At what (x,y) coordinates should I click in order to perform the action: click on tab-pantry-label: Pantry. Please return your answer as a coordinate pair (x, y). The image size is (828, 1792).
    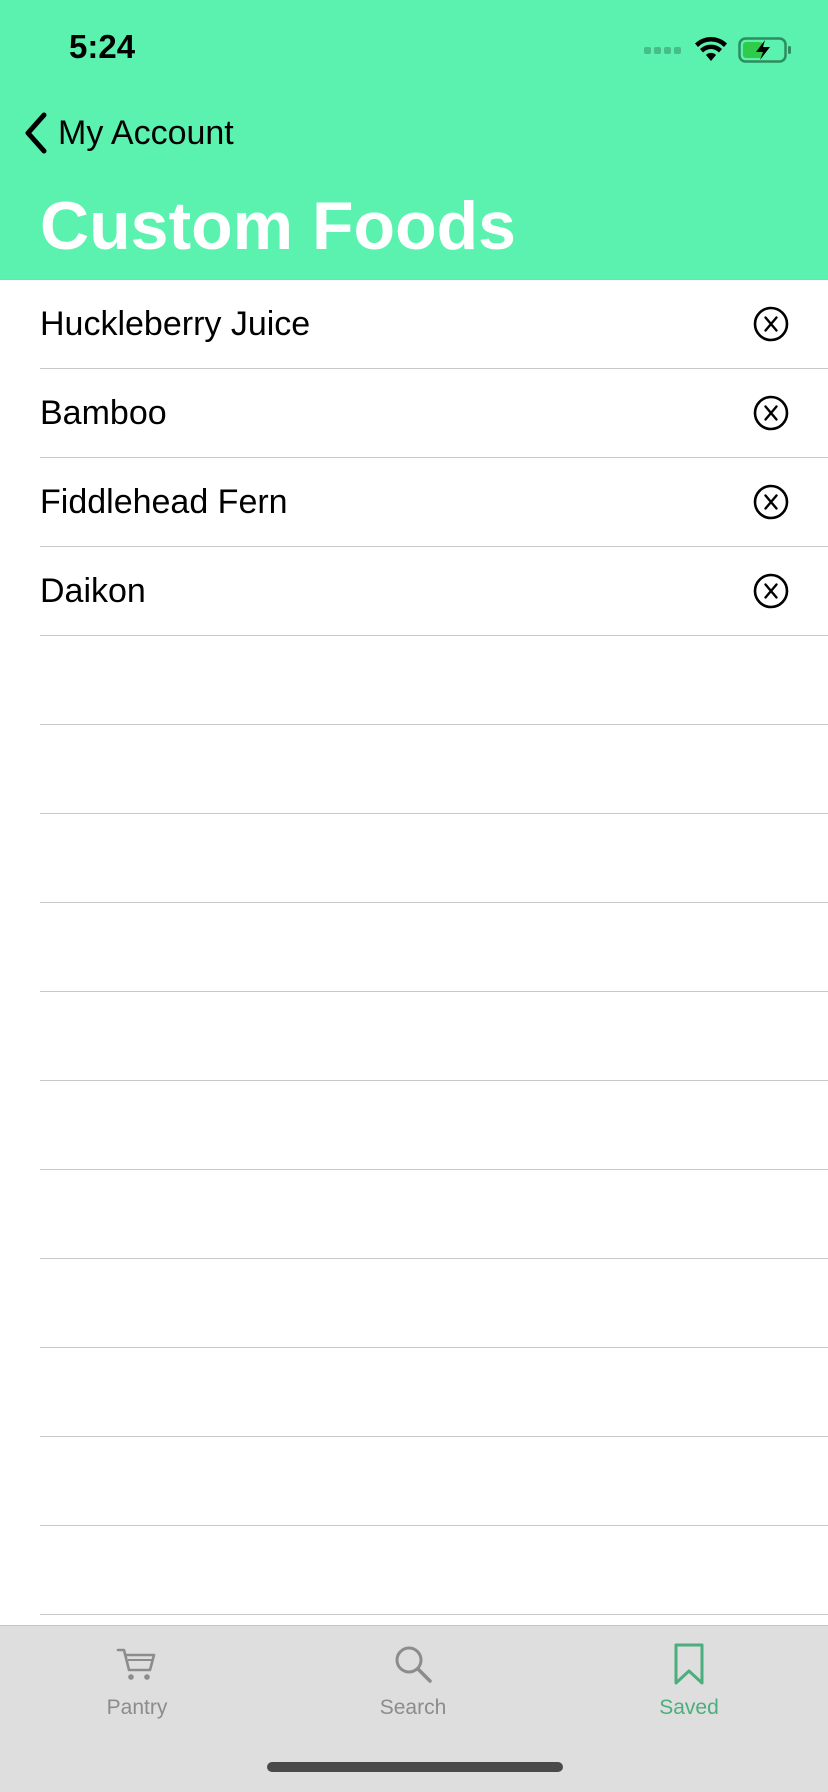
    Looking at the image, I should click on (137, 1707).